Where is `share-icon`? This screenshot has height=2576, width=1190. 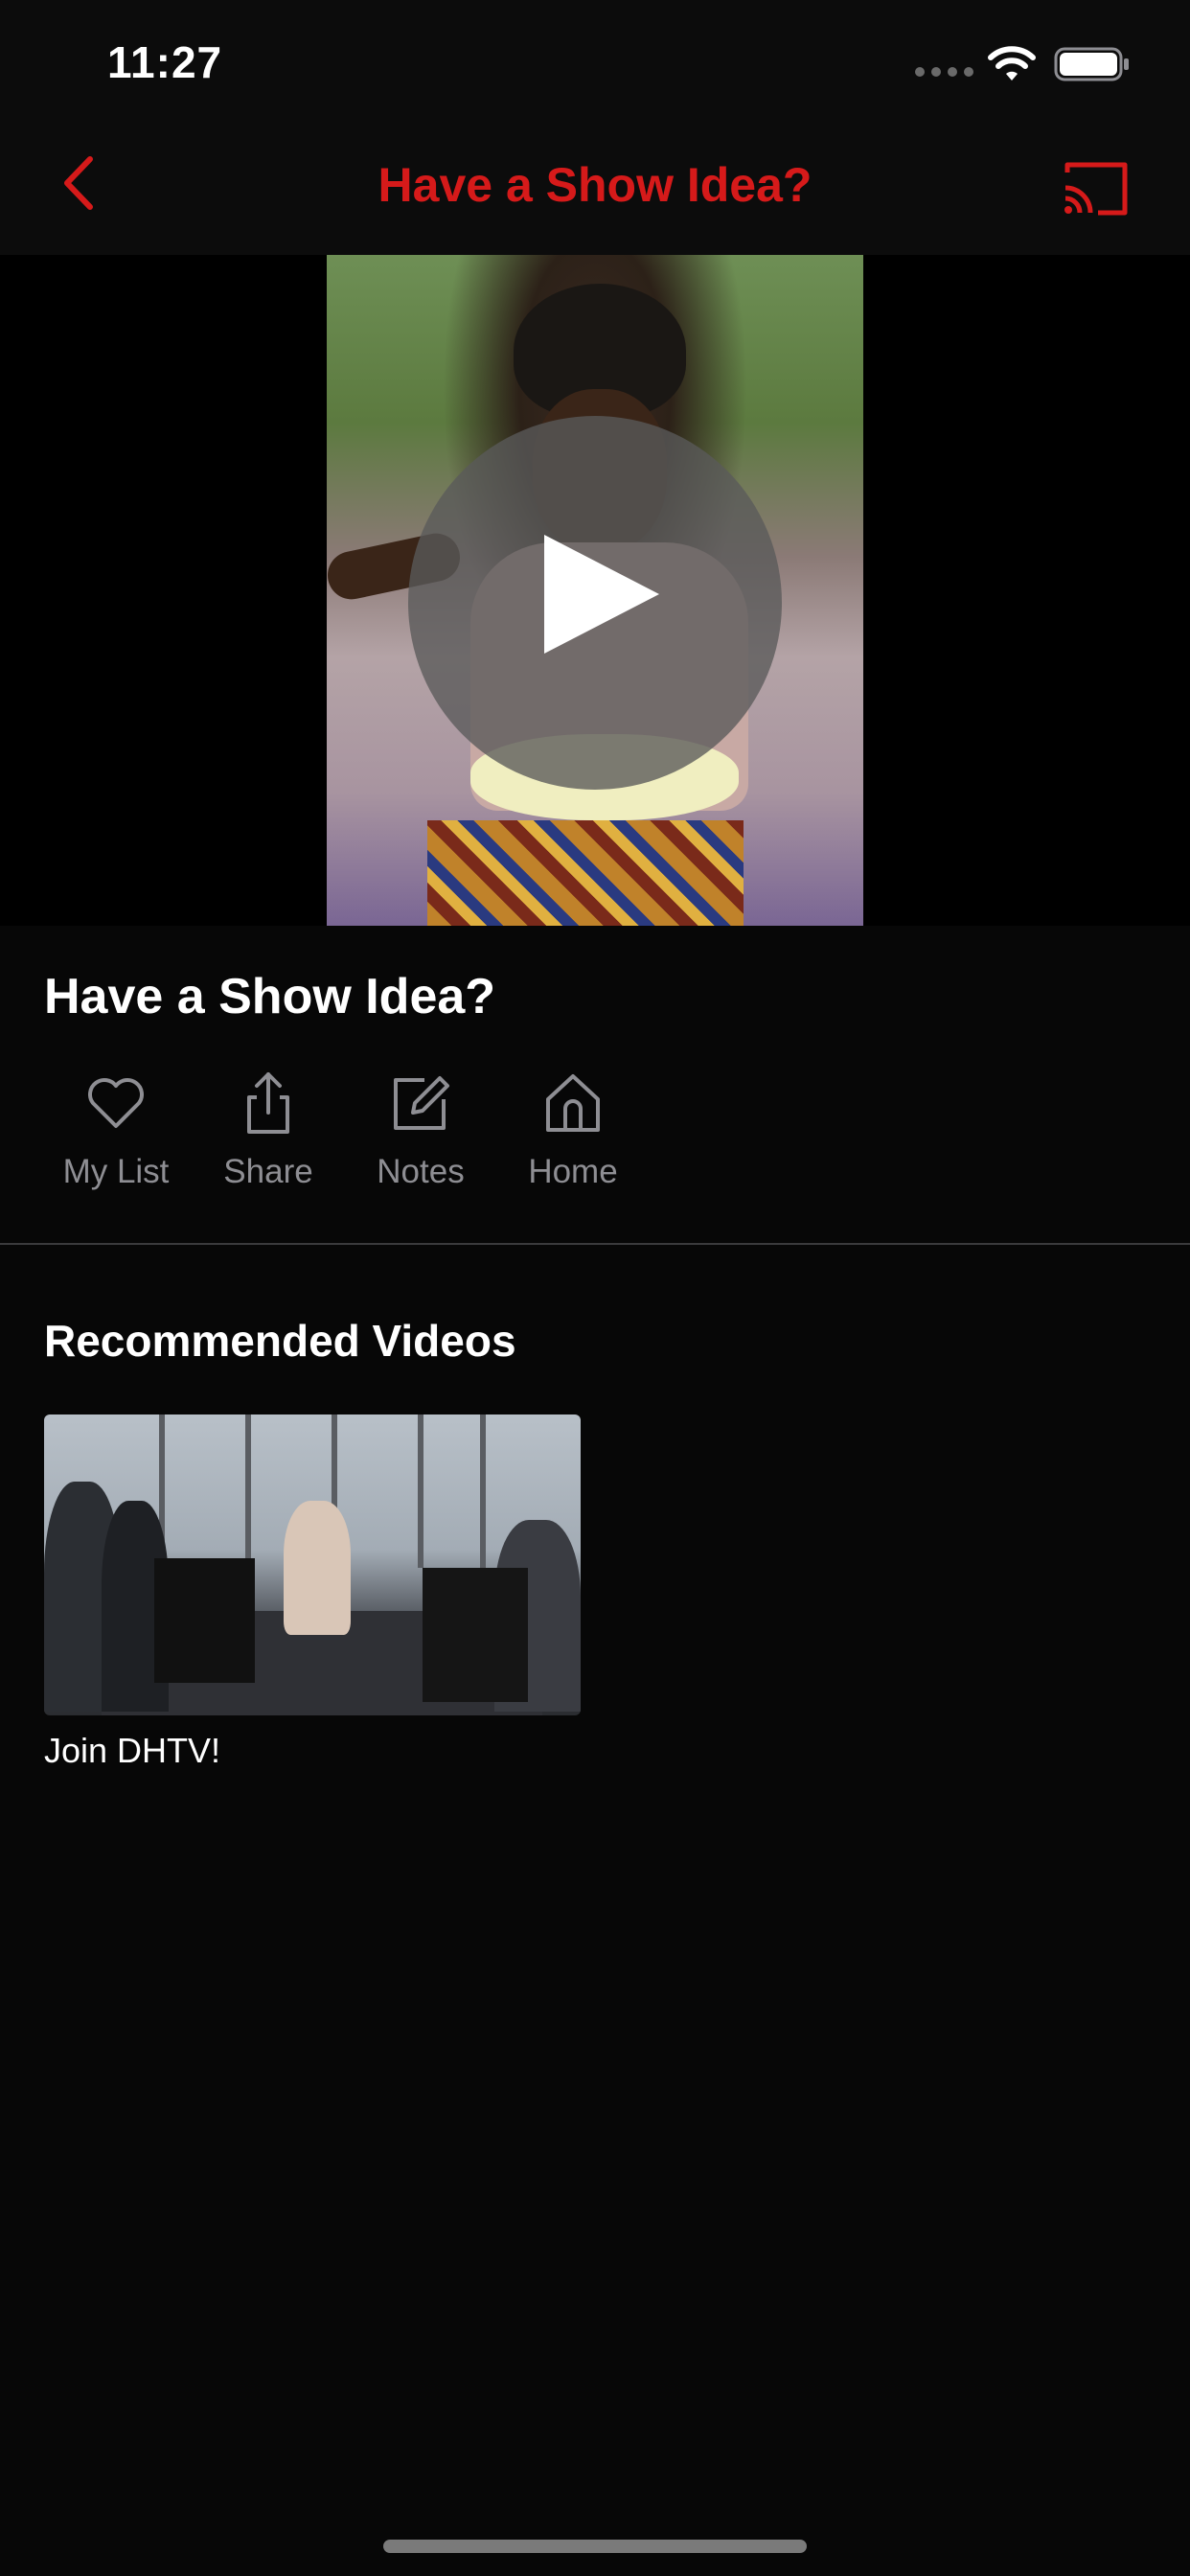 share-icon is located at coordinates (268, 1103).